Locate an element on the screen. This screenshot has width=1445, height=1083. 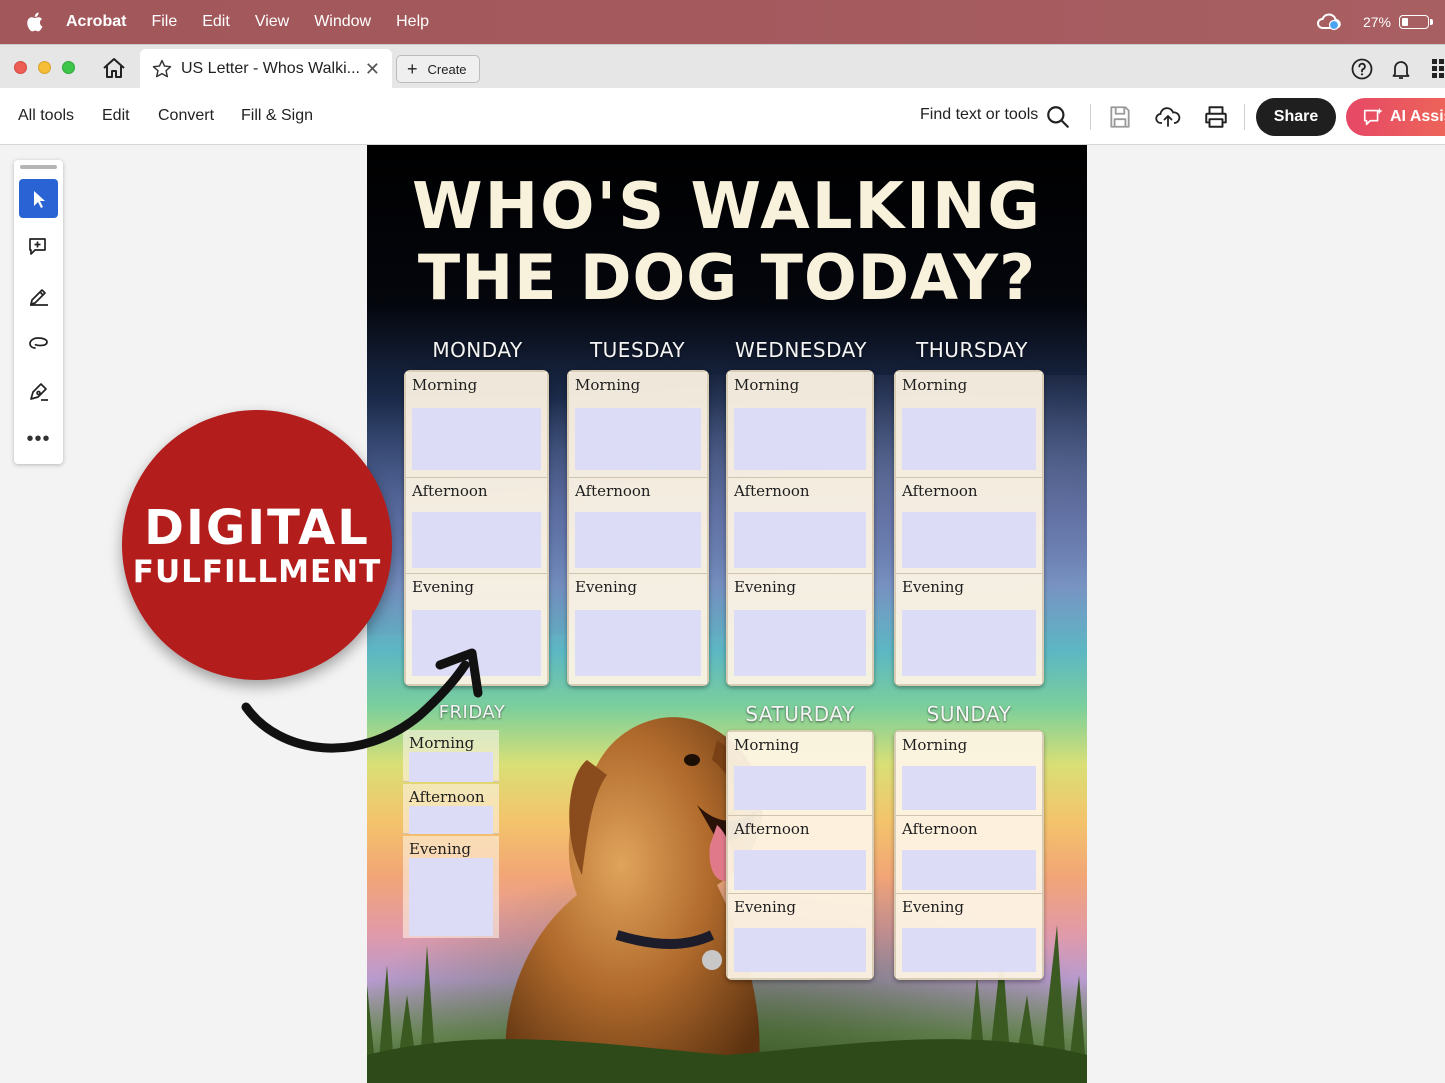
title-line-2: THE DOG TODAY? is located at coordinates (727, 277).